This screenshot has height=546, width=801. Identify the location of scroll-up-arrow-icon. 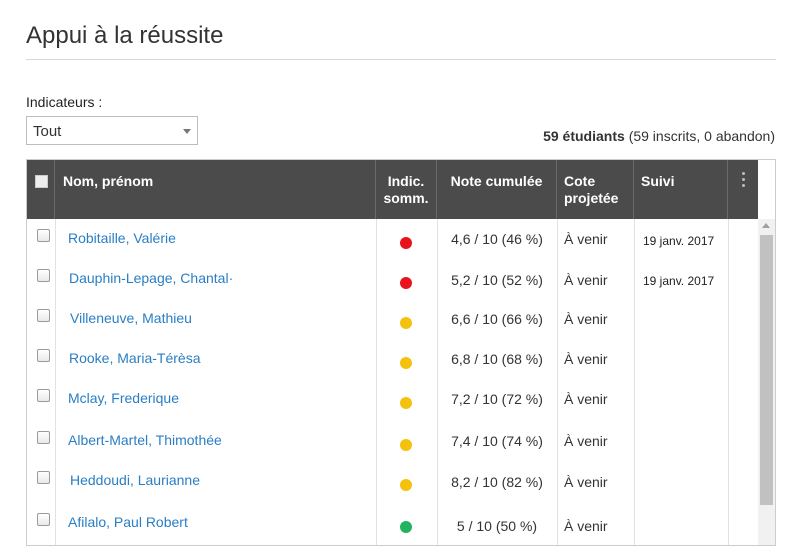
(766, 225).